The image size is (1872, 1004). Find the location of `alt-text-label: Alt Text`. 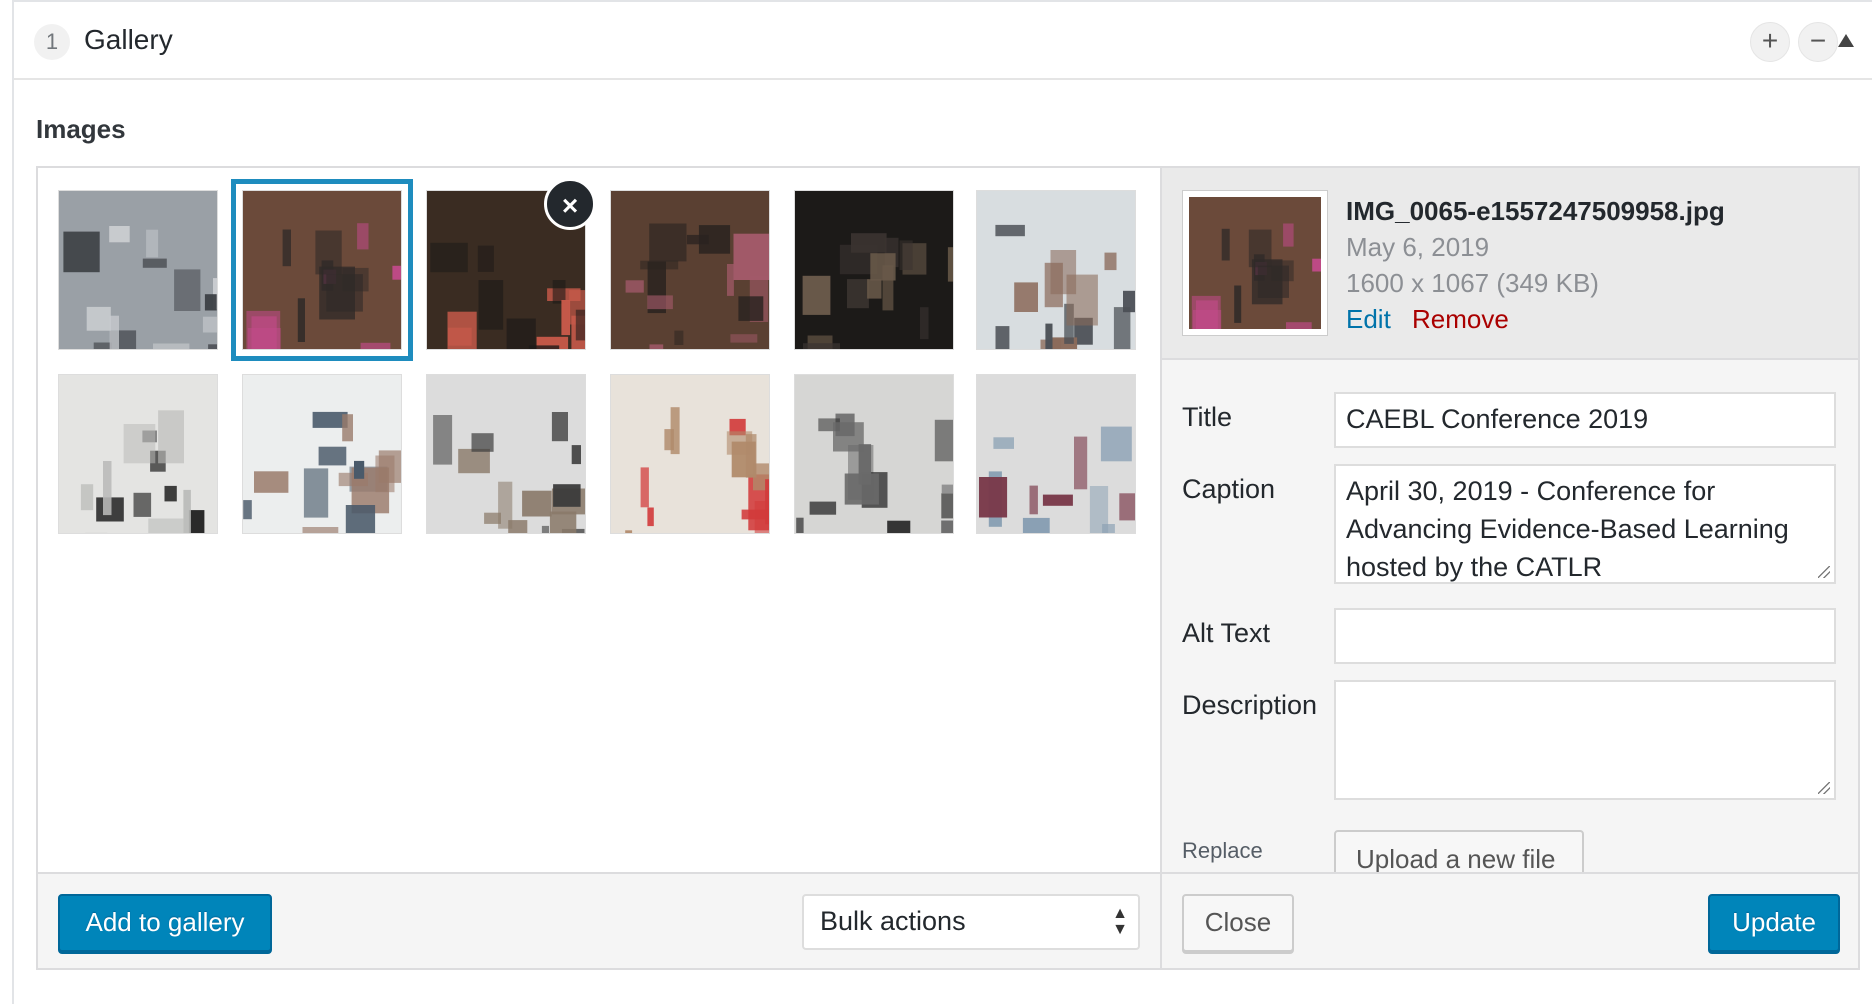

alt-text-label: Alt Text is located at coordinates (1226, 633).